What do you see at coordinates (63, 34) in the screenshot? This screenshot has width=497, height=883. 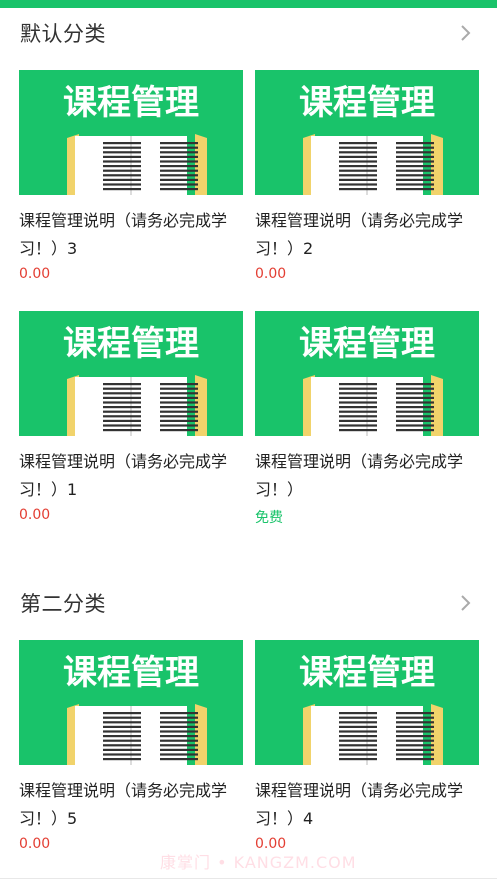 I see `section-title: 默认分类` at bounding box center [63, 34].